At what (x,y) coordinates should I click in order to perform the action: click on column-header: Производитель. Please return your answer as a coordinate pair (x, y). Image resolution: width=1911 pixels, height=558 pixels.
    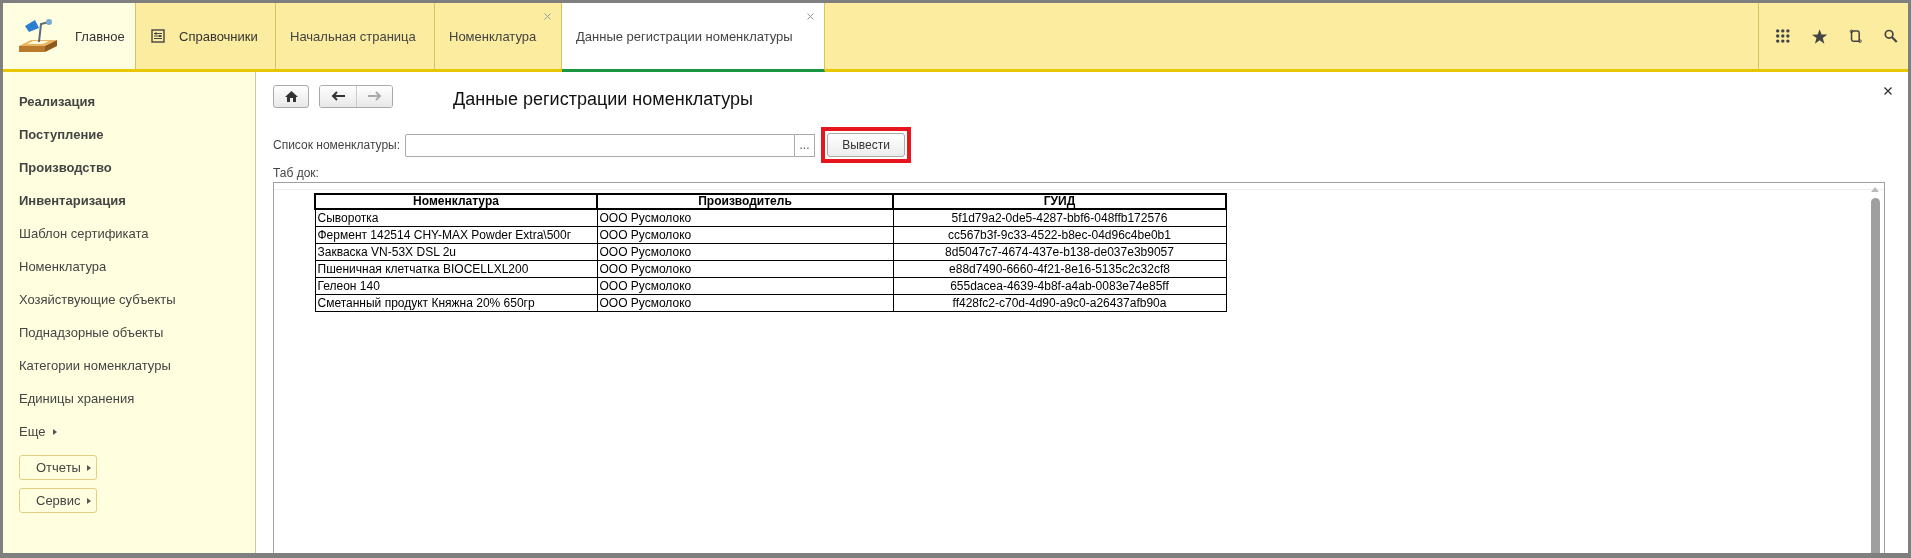
    Looking at the image, I should click on (745, 201).